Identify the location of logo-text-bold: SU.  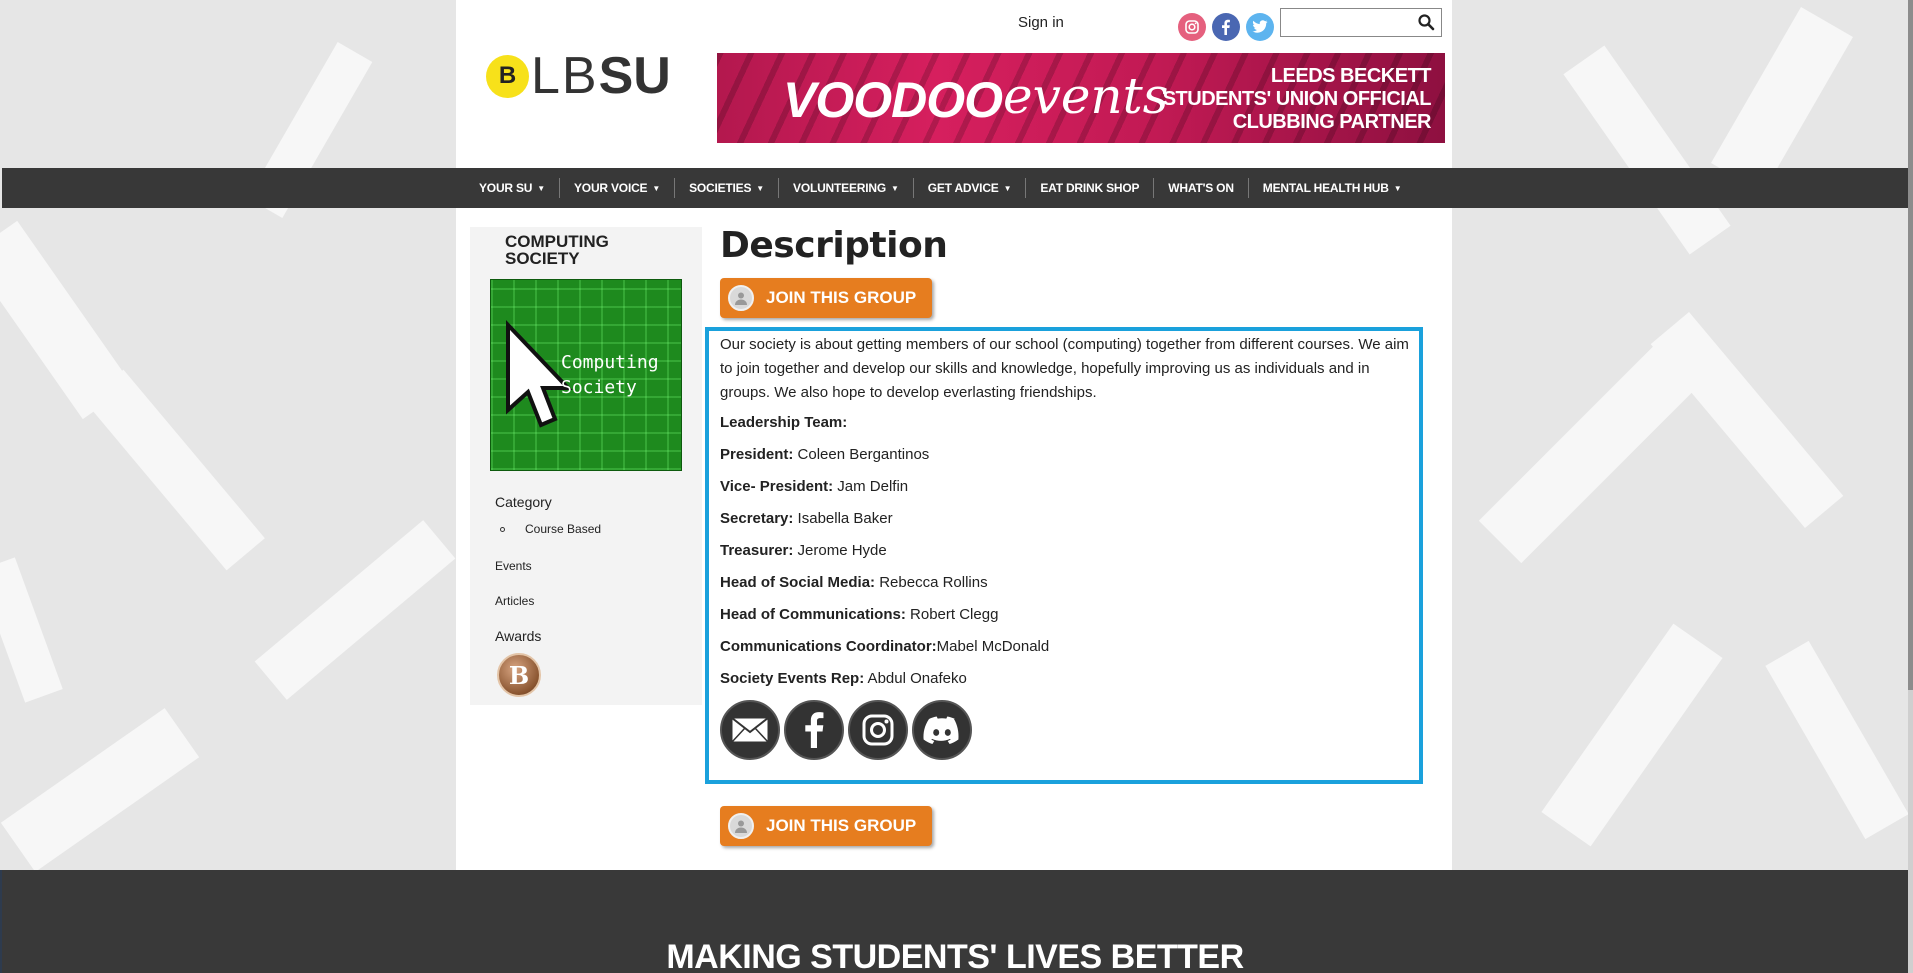
(634, 76).